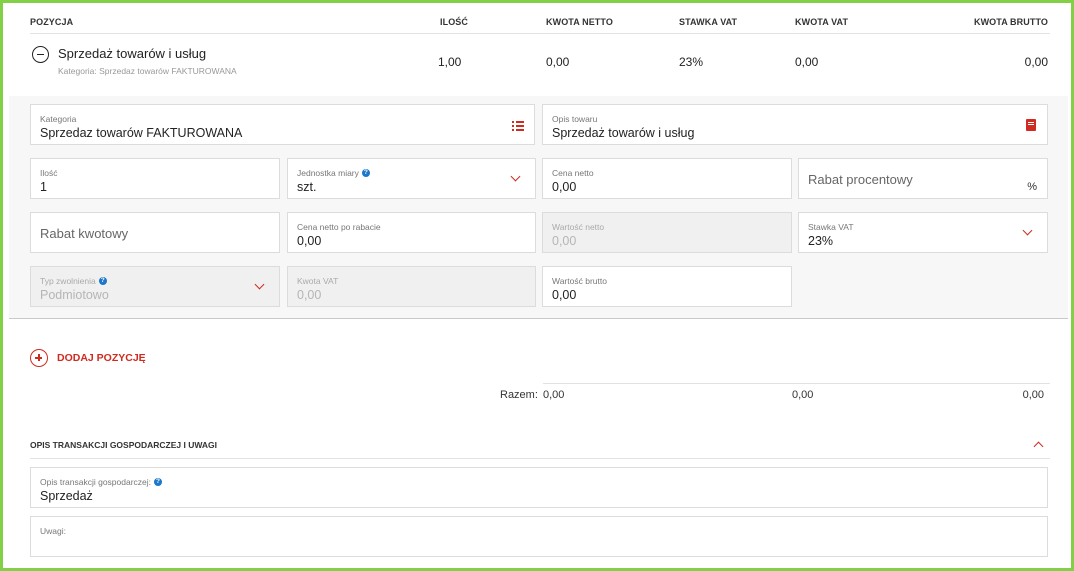 This screenshot has height=571, width=1074. What do you see at coordinates (667, 232) in the screenshot?
I see `net-value-field: Wartość netto 0,00` at bounding box center [667, 232].